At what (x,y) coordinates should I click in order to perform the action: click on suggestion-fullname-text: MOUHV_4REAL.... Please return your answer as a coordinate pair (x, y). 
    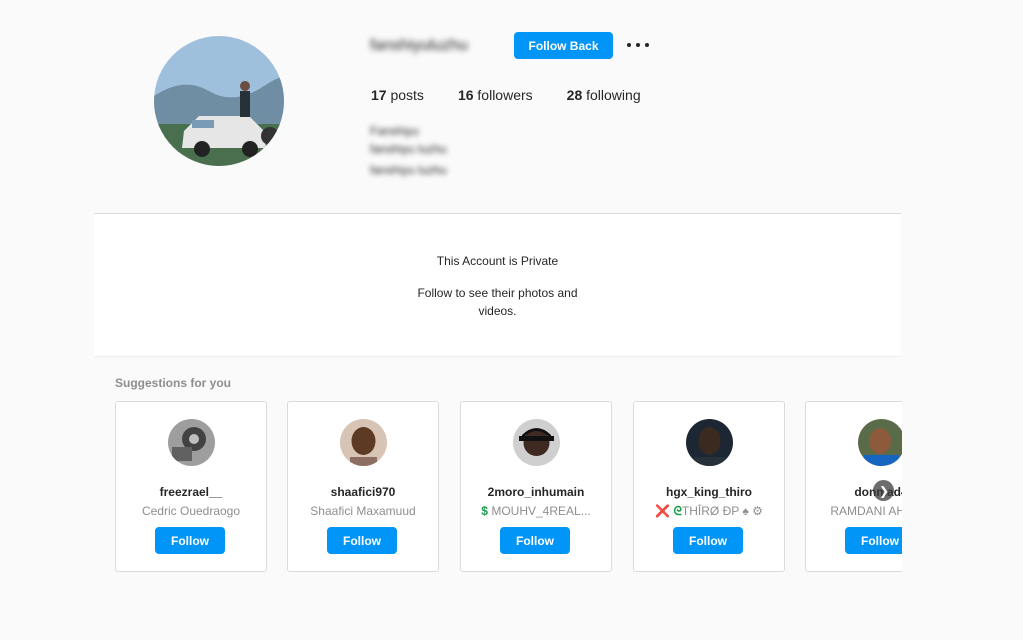
    Looking at the image, I should click on (541, 511).